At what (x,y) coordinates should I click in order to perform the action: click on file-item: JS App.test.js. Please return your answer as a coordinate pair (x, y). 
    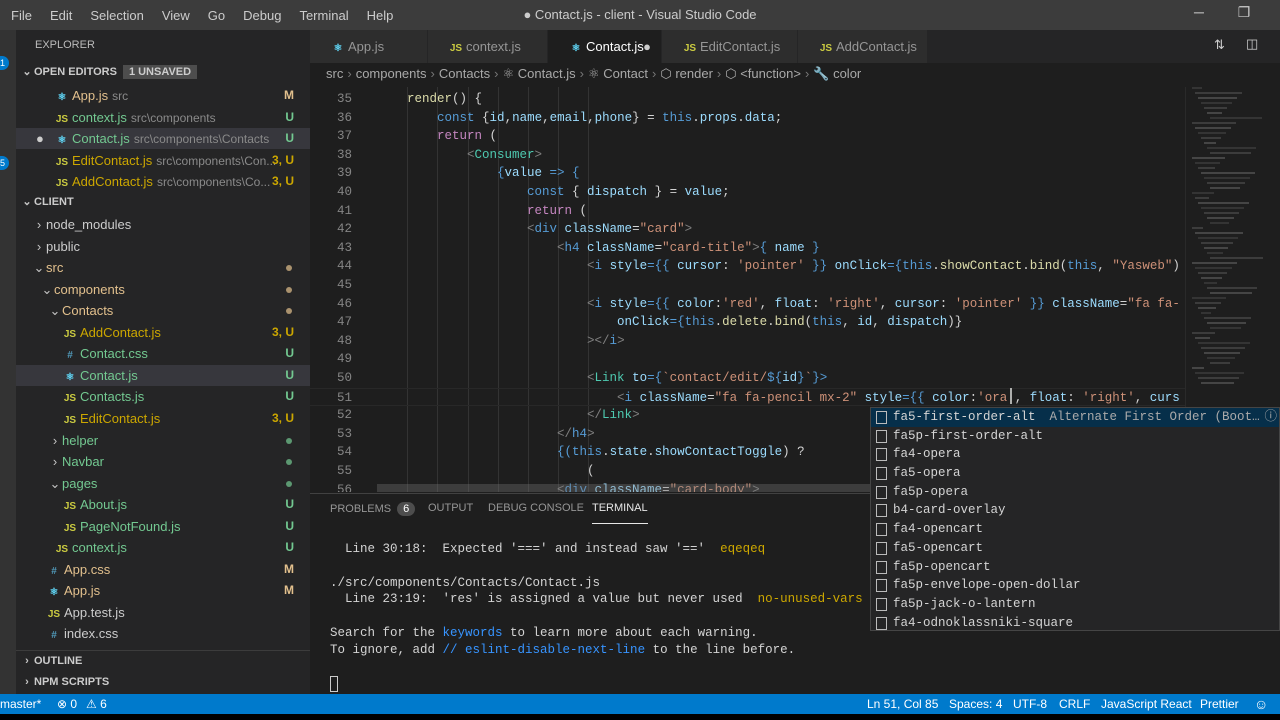
    Looking at the image, I should click on (163, 612).